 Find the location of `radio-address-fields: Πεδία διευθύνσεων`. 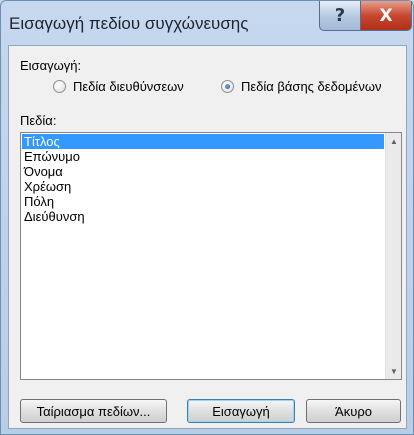

radio-address-fields: Πεδία διευθύνσεων is located at coordinates (118, 86).